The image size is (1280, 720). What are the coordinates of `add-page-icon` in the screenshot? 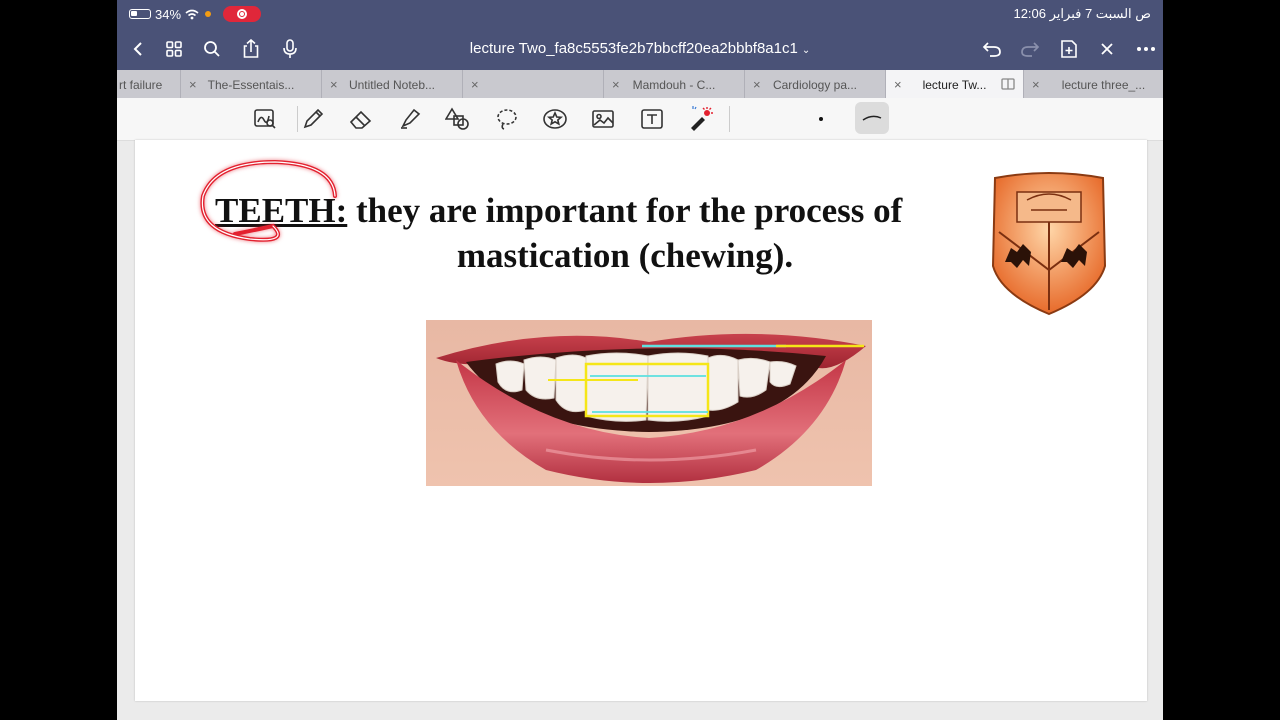 It's located at (1069, 49).